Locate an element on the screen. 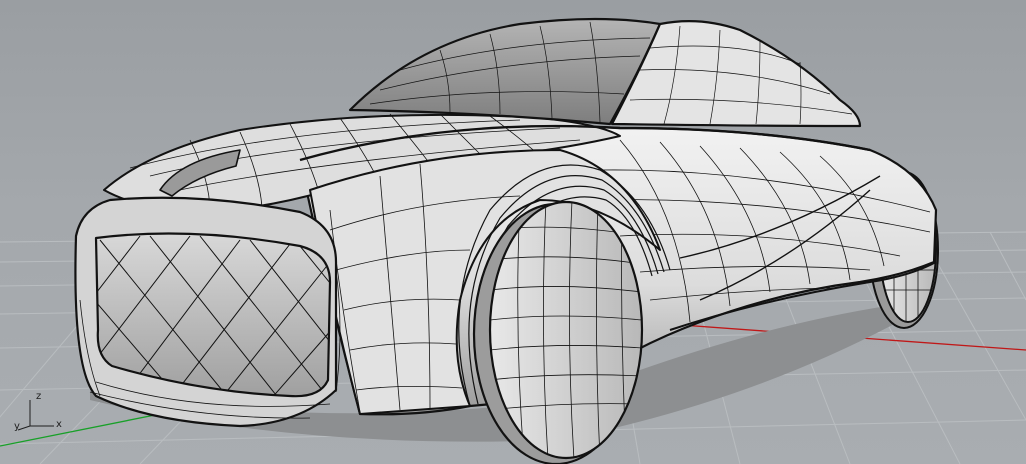  axis-widget: z y x is located at coordinates (40, 411).